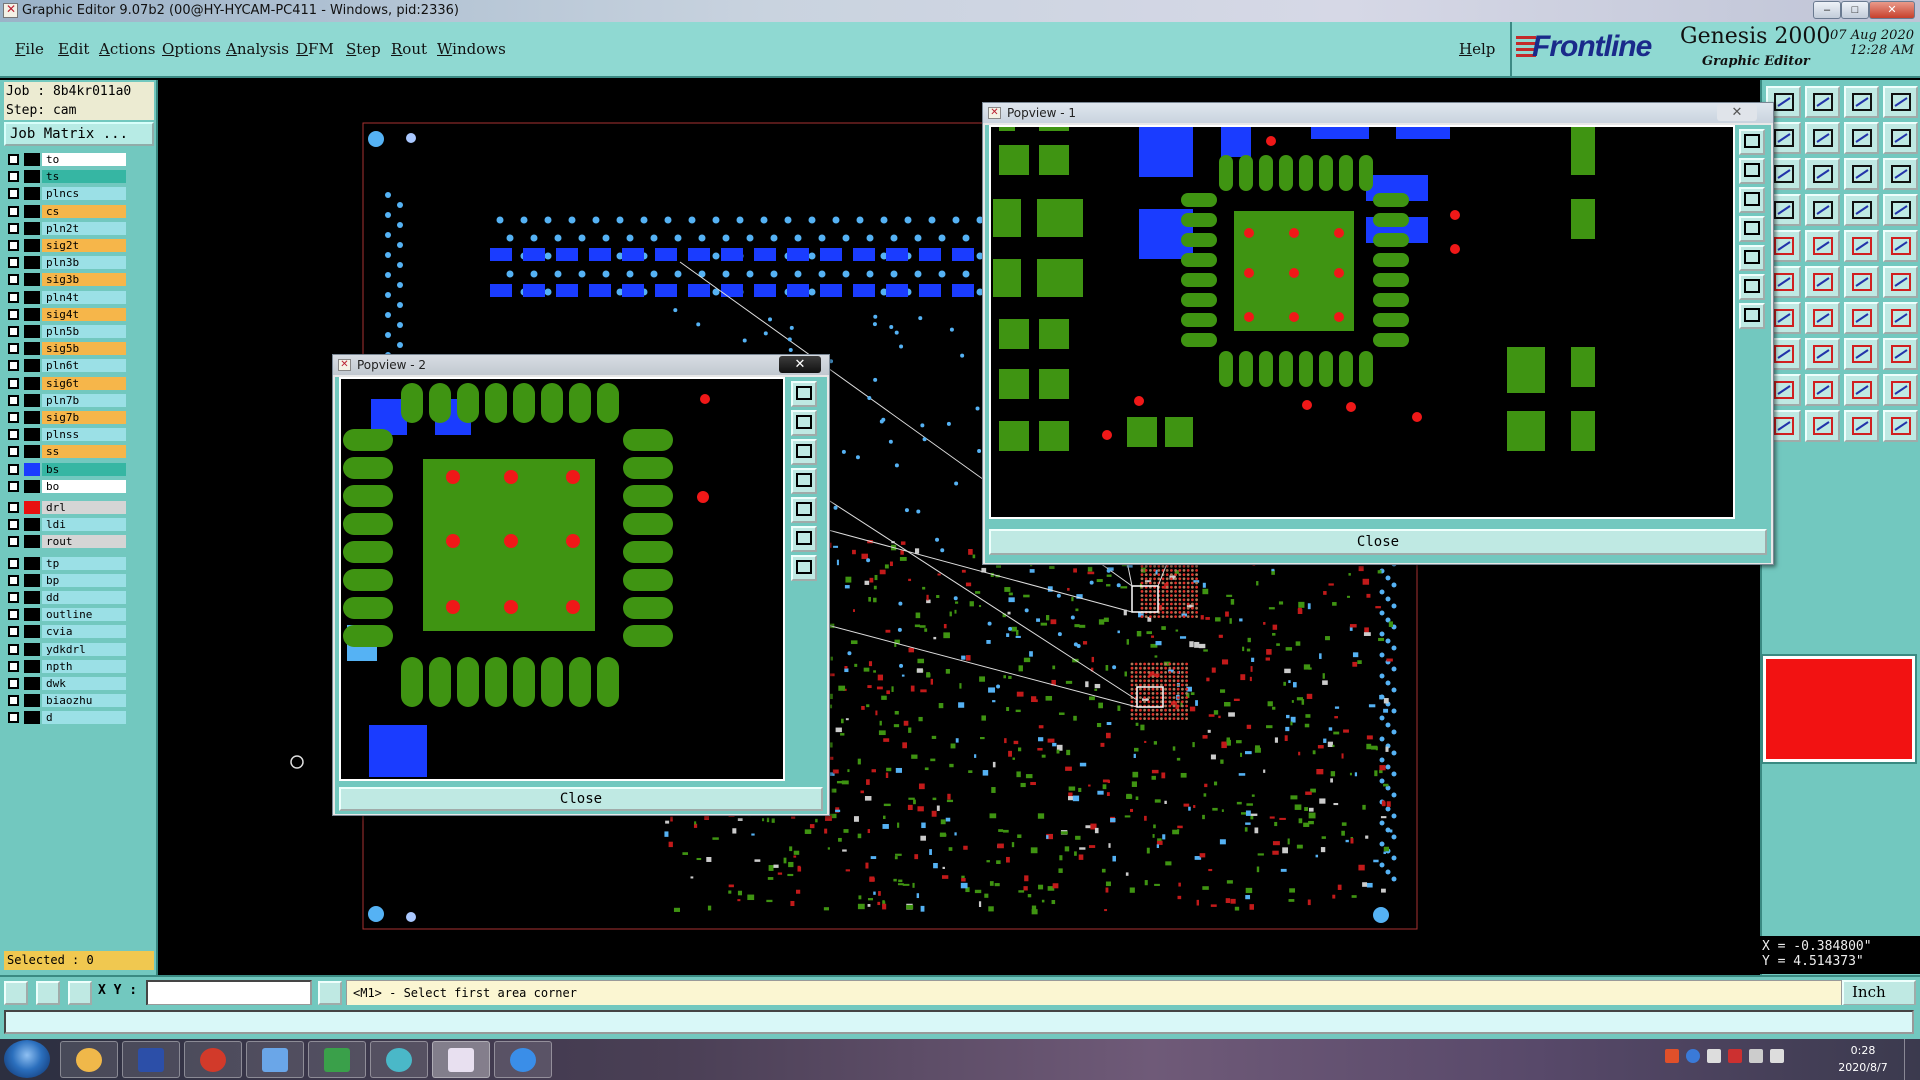 The height and width of the screenshot is (1080, 1920). Describe the element at coordinates (65, 314) in the screenshot. I see `layer-row-sig4t: sig4t` at that location.